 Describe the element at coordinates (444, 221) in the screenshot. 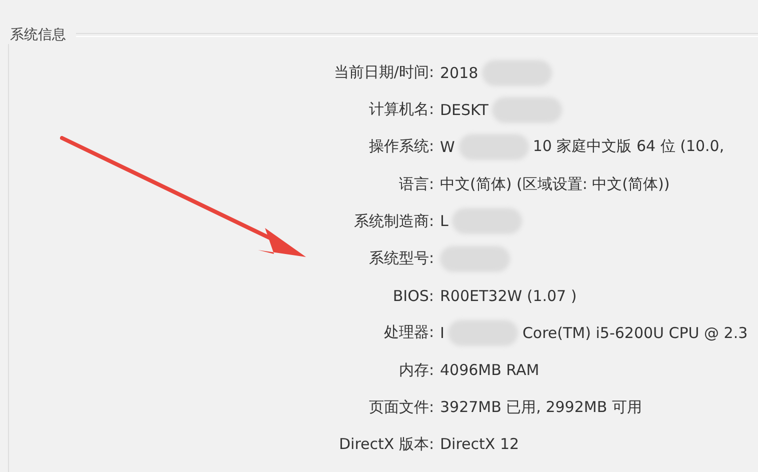

I see `field-value: L` at that location.